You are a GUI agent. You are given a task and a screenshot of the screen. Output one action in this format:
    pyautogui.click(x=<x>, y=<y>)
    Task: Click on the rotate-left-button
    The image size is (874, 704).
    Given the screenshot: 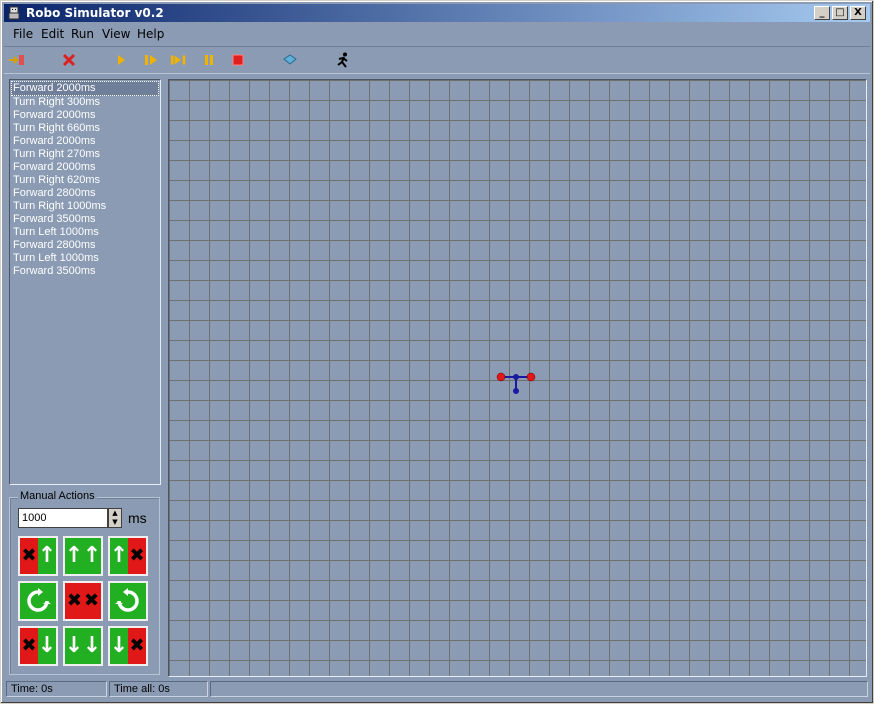 What is the action you would take?
    pyautogui.click(x=38, y=601)
    